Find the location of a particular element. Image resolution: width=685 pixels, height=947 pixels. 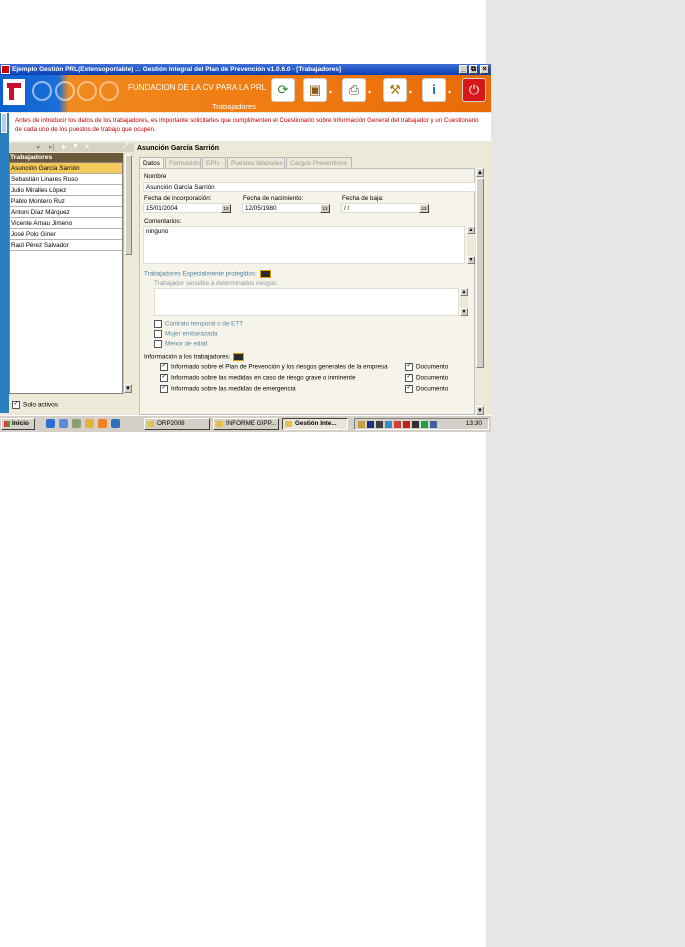

menor-checkbox is located at coordinates (158, 344).